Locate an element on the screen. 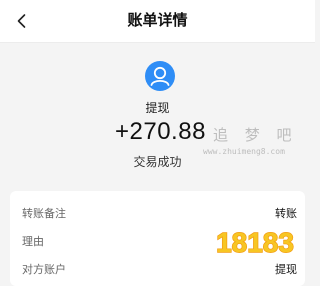 The image size is (320, 286). detail-value: 提现 is located at coordinates (286, 270).